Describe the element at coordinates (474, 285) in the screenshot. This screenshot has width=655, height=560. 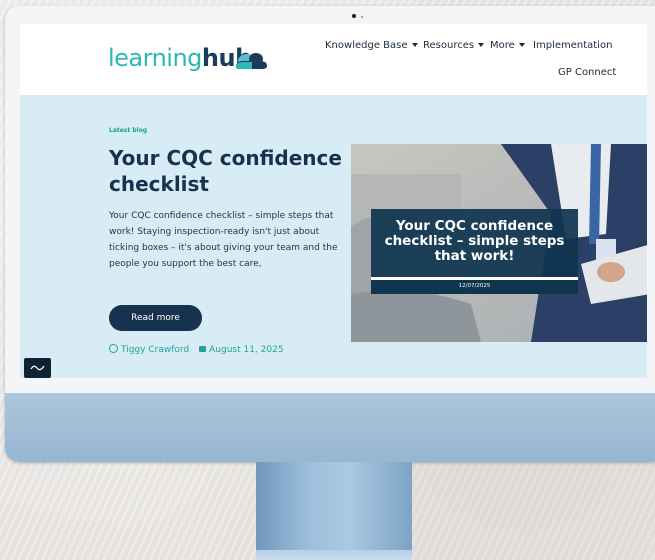
I see `overlay-date: 12/07/2025` at that location.